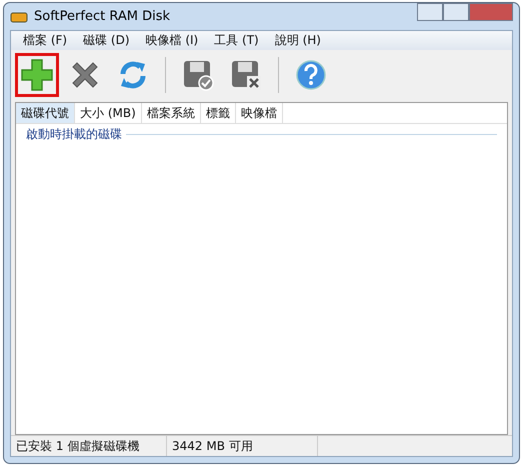  I want to click on status-text: 3442 MB 可用, so click(242, 446).